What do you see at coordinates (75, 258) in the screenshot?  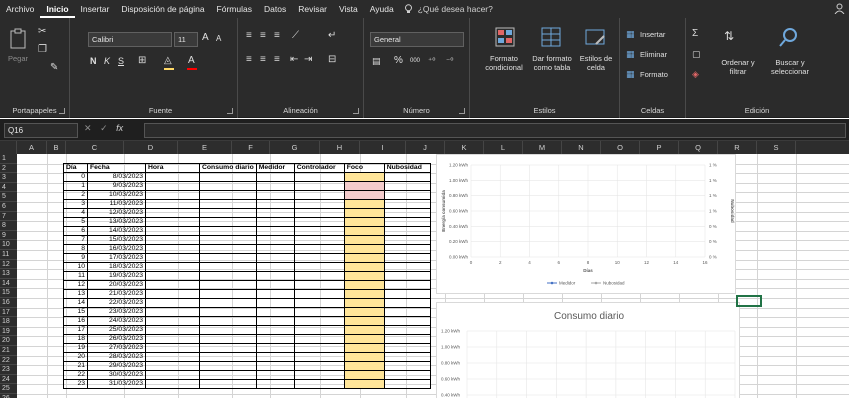 I see `cell-dia: 9` at bounding box center [75, 258].